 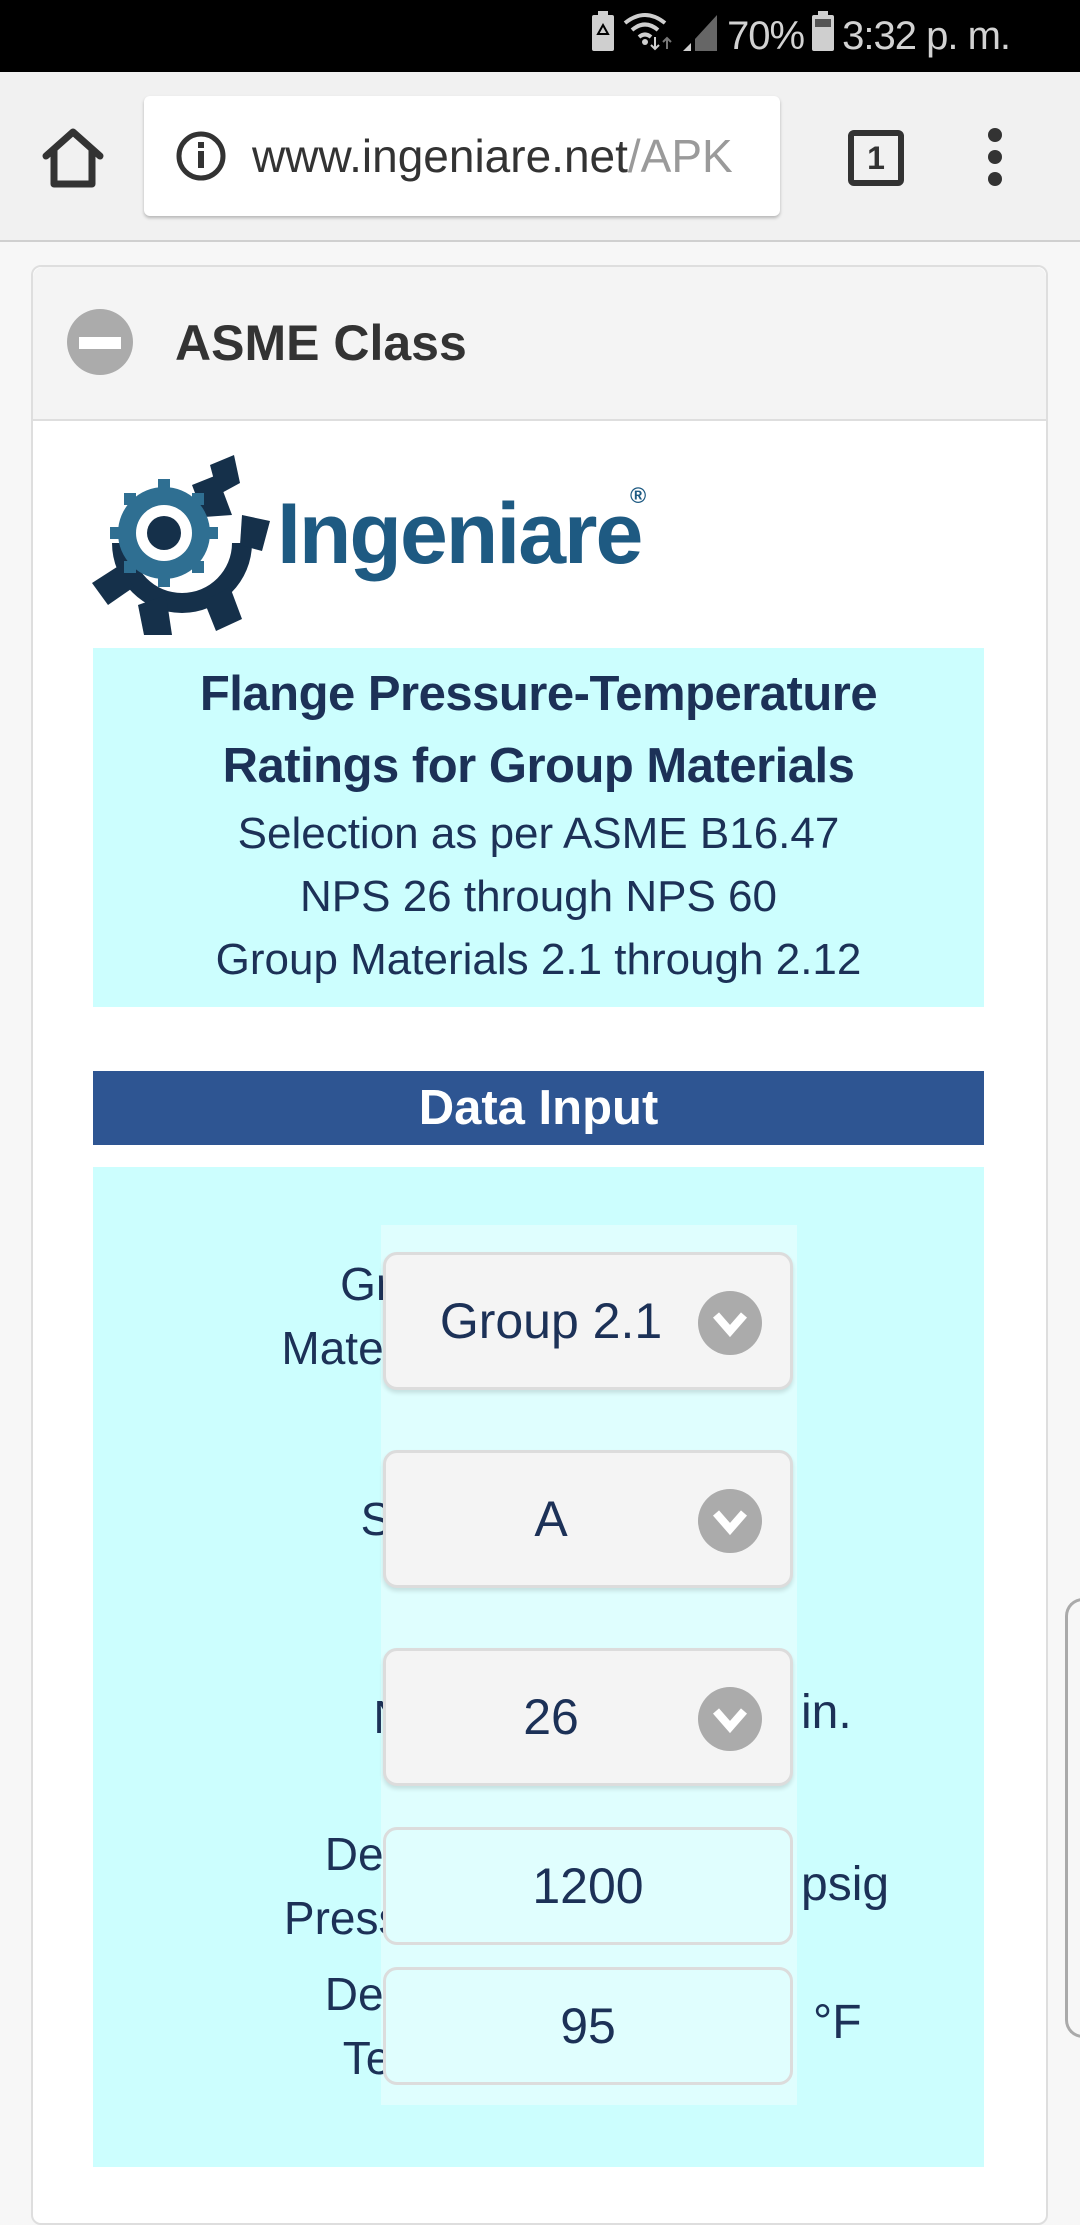 What do you see at coordinates (701, 36) in the screenshot?
I see `signal-icon` at bounding box center [701, 36].